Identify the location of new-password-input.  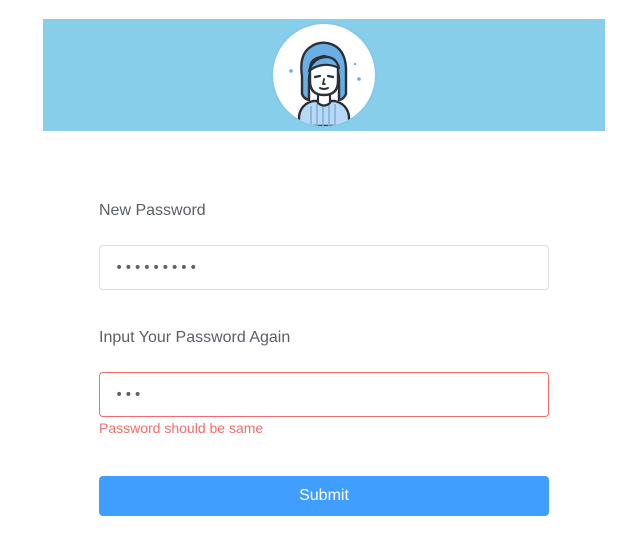
(324, 267).